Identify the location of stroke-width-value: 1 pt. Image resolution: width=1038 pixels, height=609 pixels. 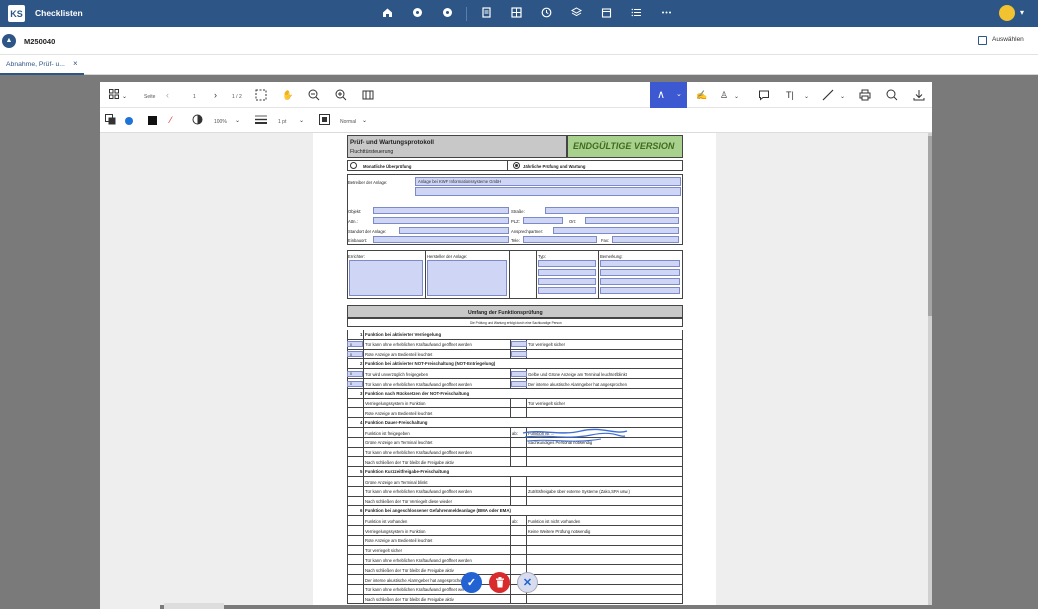
(282, 122).